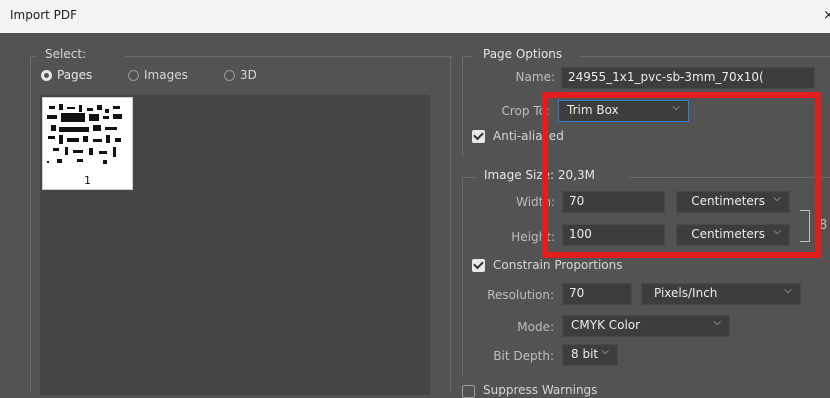 The image size is (830, 398). What do you see at coordinates (462, 277) in the screenshot?
I see `image-size-border-left` at bounding box center [462, 277].